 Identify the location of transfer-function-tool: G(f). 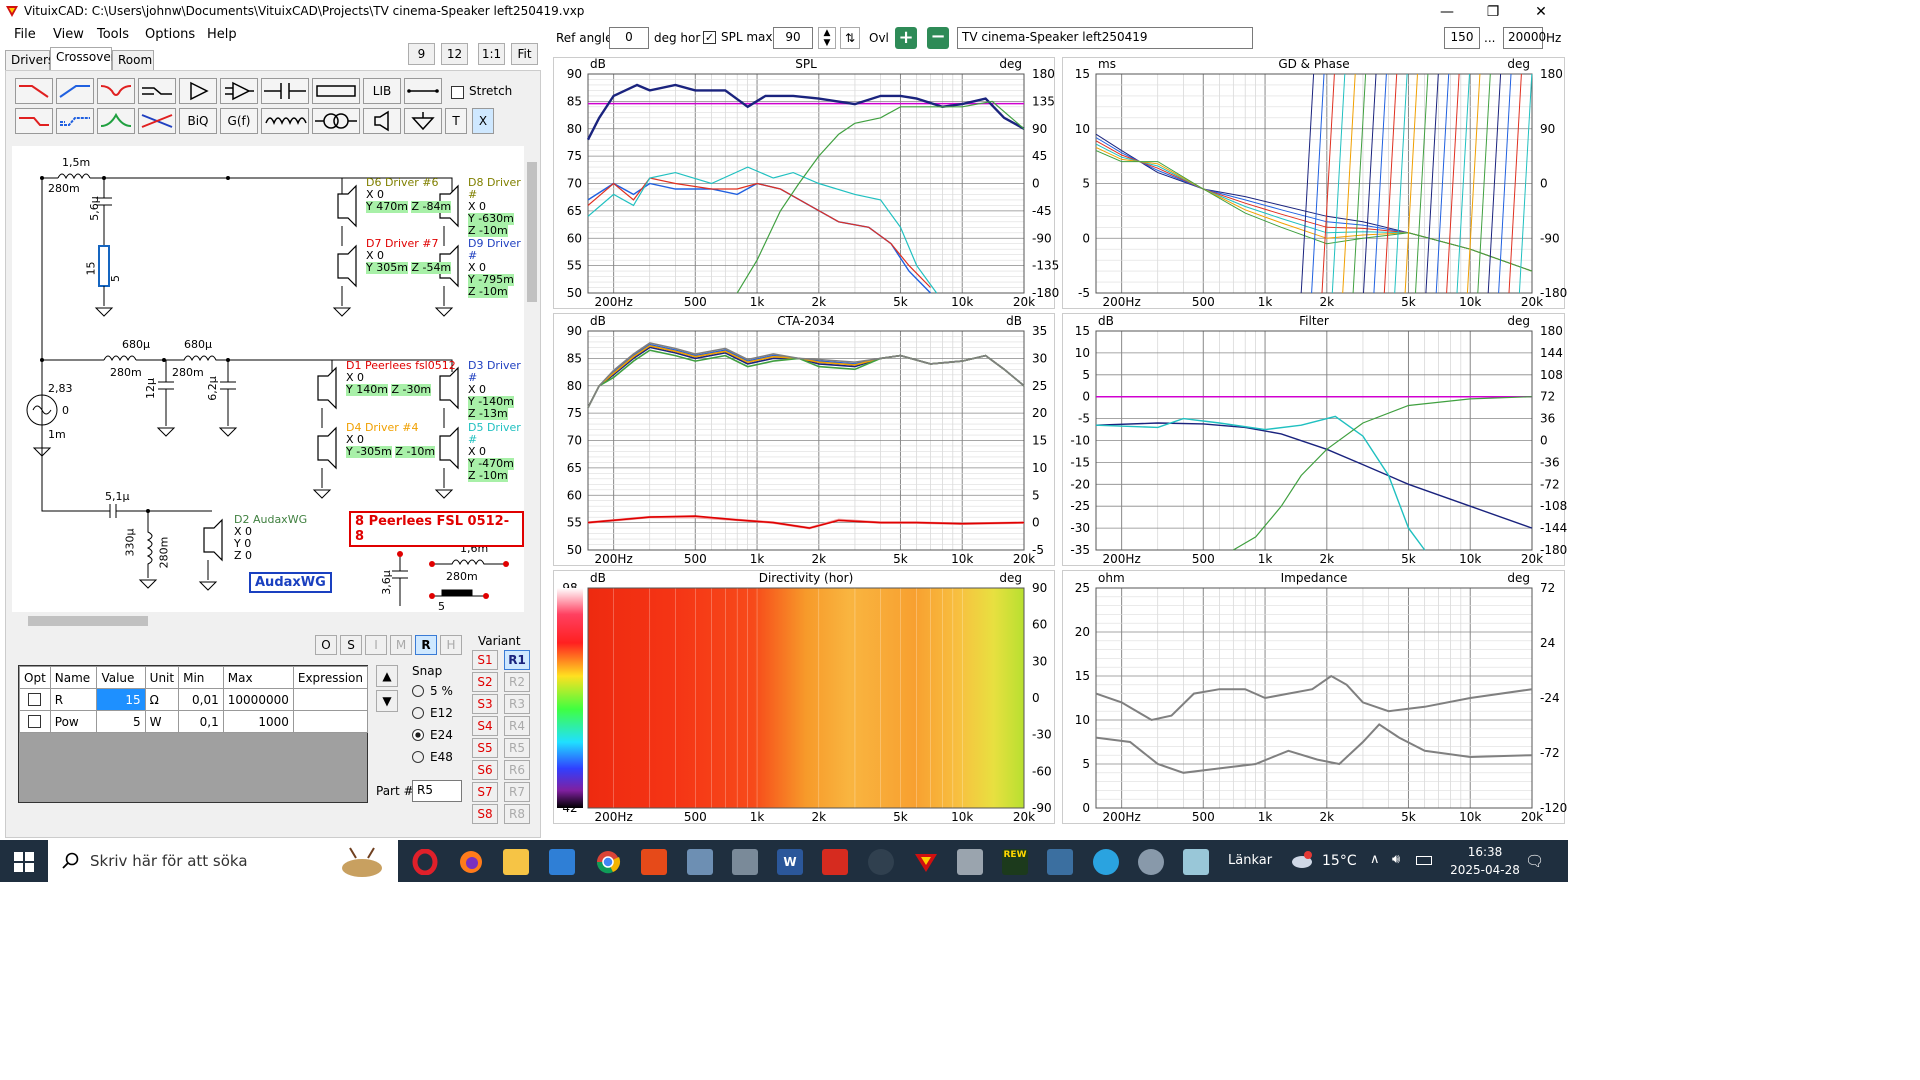
(239, 121).